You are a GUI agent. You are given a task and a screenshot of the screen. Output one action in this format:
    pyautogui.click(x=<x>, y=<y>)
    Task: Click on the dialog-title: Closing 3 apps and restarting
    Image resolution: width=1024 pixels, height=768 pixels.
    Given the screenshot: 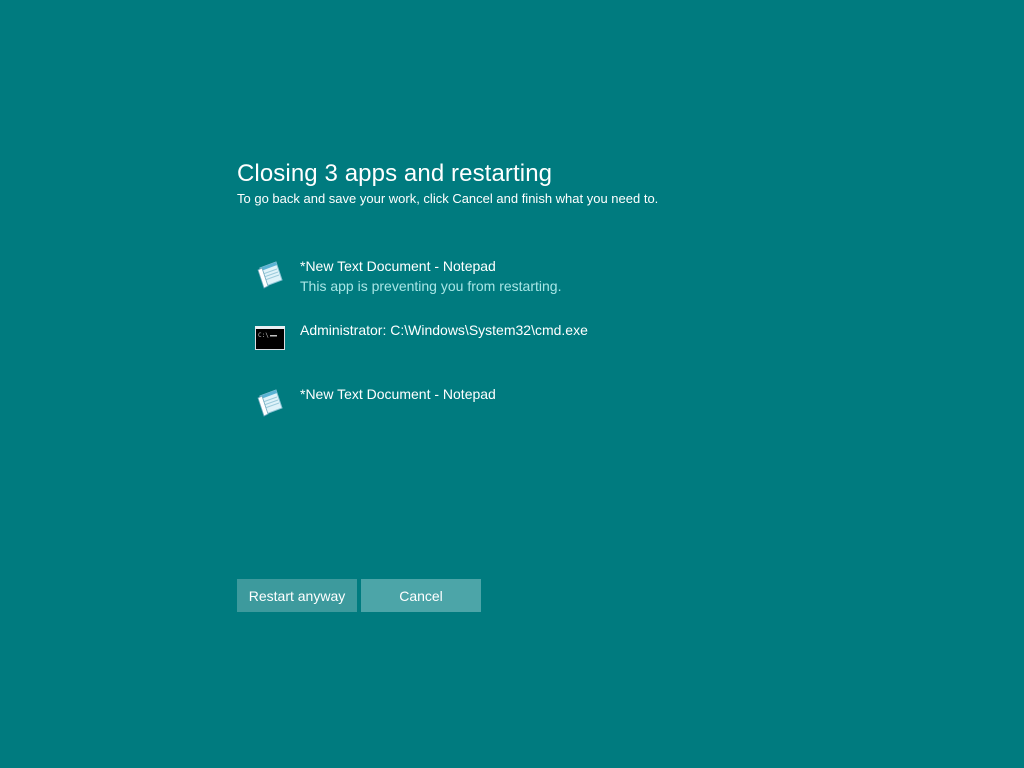 What is the action you would take?
    pyautogui.click(x=395, y=173)
    